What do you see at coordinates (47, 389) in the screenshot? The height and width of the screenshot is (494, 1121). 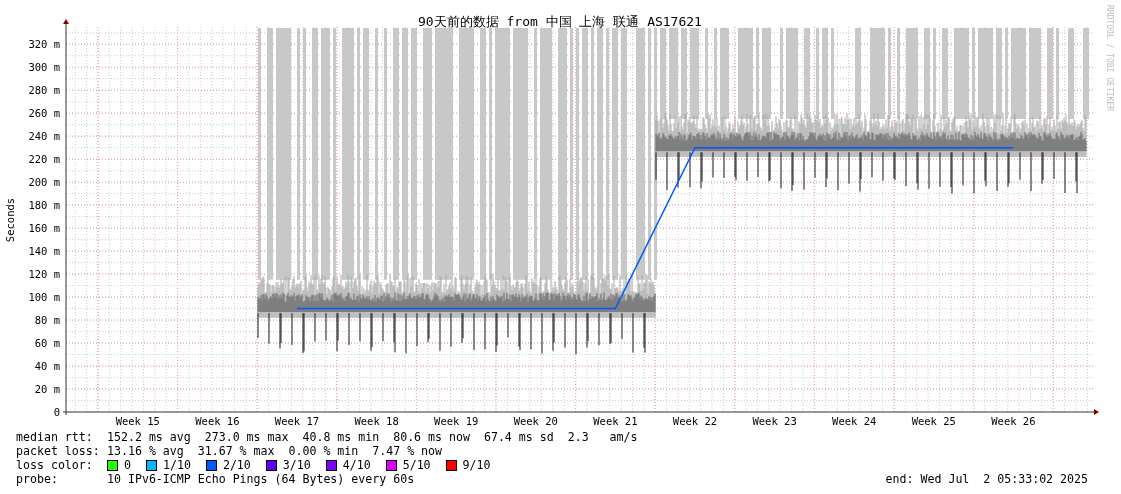 I see `y-tick-label: 20 m` at bounding box center [47, 389].